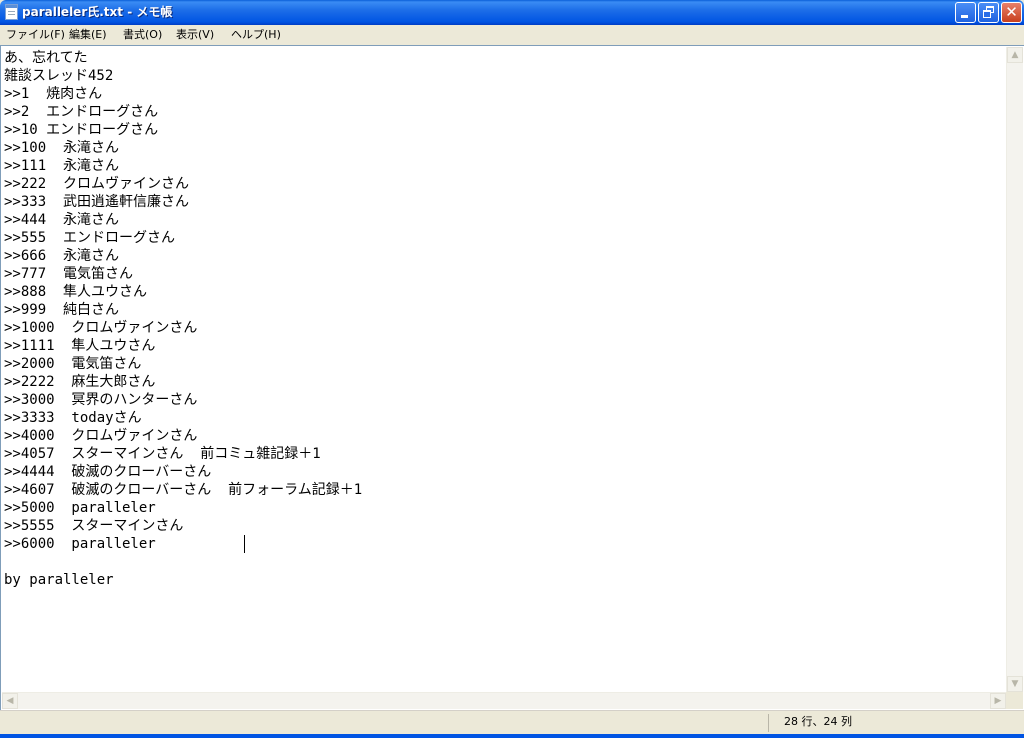 The image size is (1024, 738). What do you see at coordinates (504, 700) in the screenshot?
I see `horizontal-scrollbar: ◀ ▶` at bounding box center [504, 700].